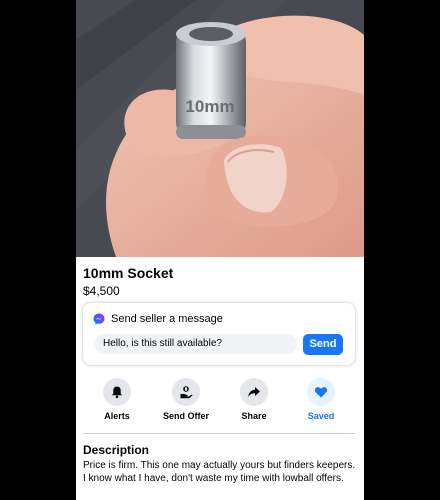  Describe the element at coordinates (117, 416) in the screenshot. I see `alerts-label: Alerts` at that location.